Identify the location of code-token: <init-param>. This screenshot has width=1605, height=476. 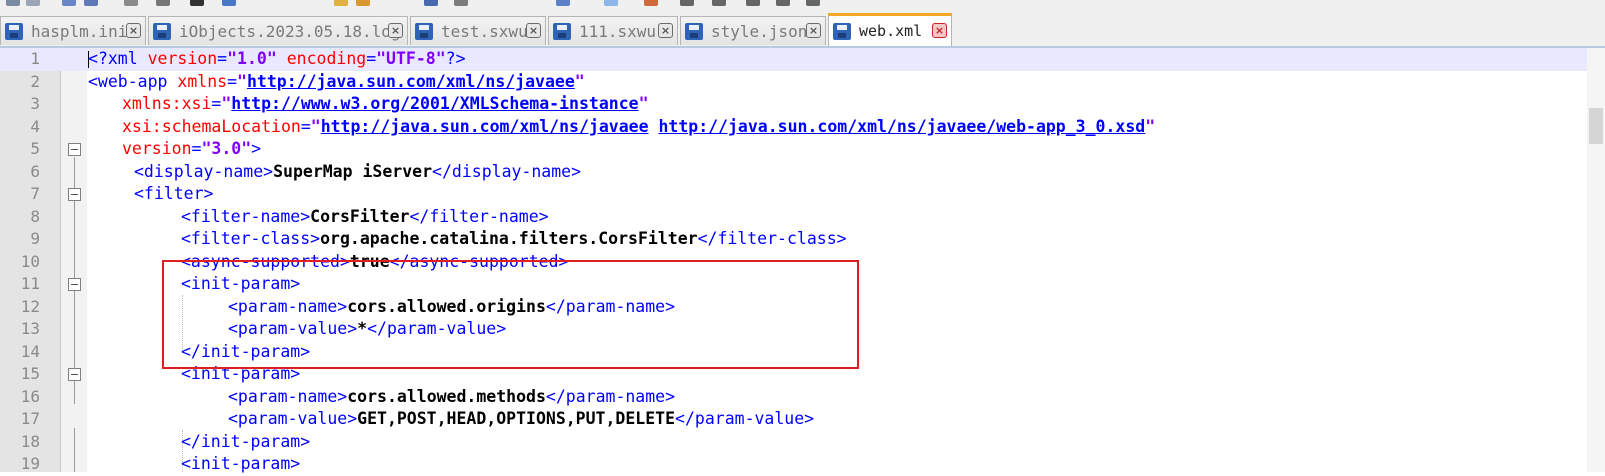
(241, 463).